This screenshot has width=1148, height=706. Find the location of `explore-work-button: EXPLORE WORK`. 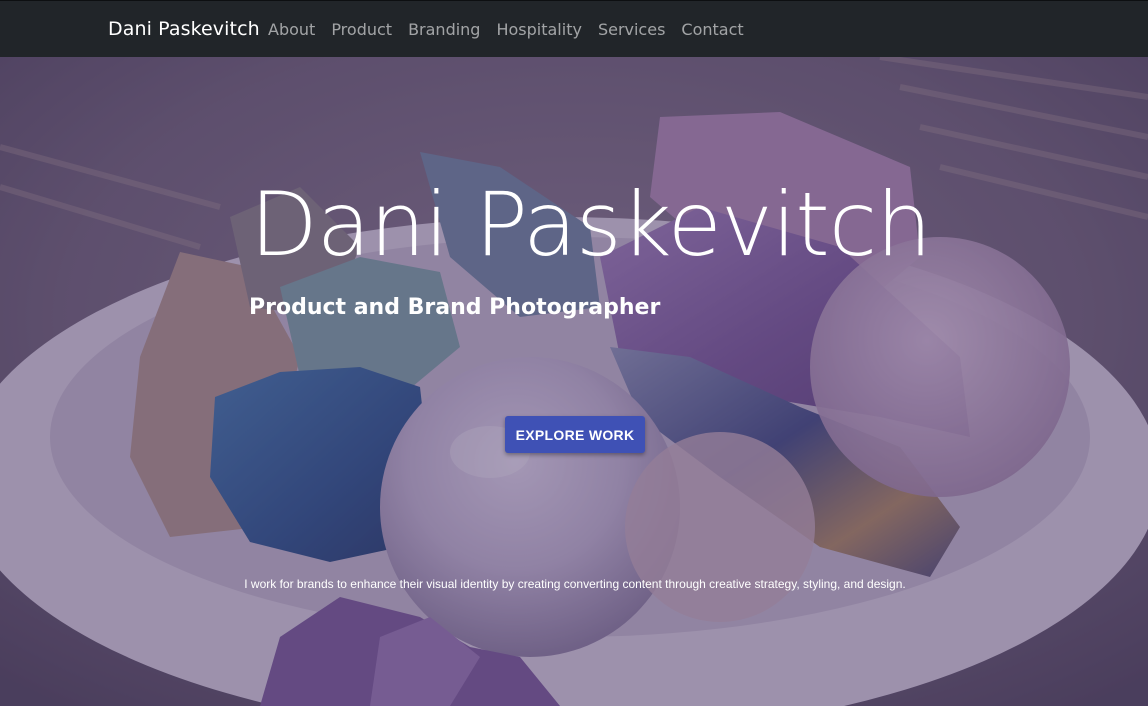

explore-work-button: EXPLORE WORK is located at coordinates (575, 434).